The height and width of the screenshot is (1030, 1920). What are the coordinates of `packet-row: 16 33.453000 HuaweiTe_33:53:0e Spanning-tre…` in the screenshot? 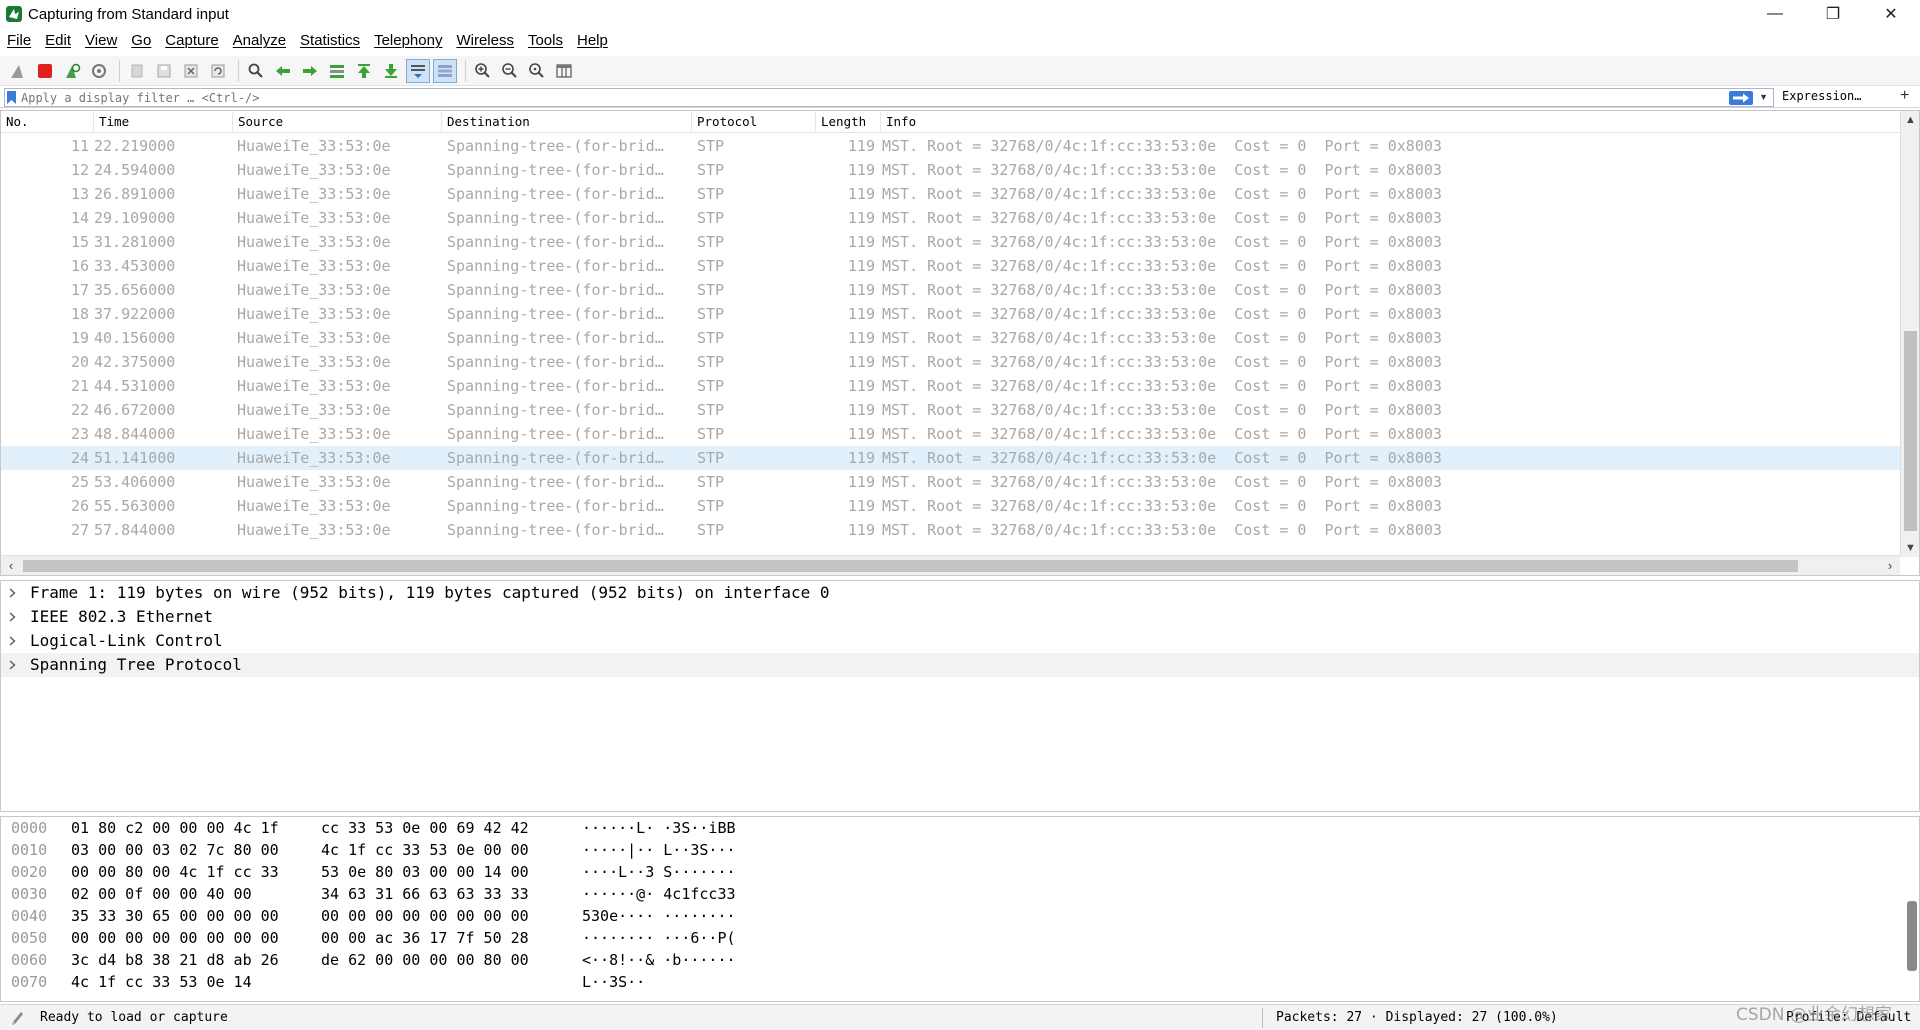 It's located at (950, 266).